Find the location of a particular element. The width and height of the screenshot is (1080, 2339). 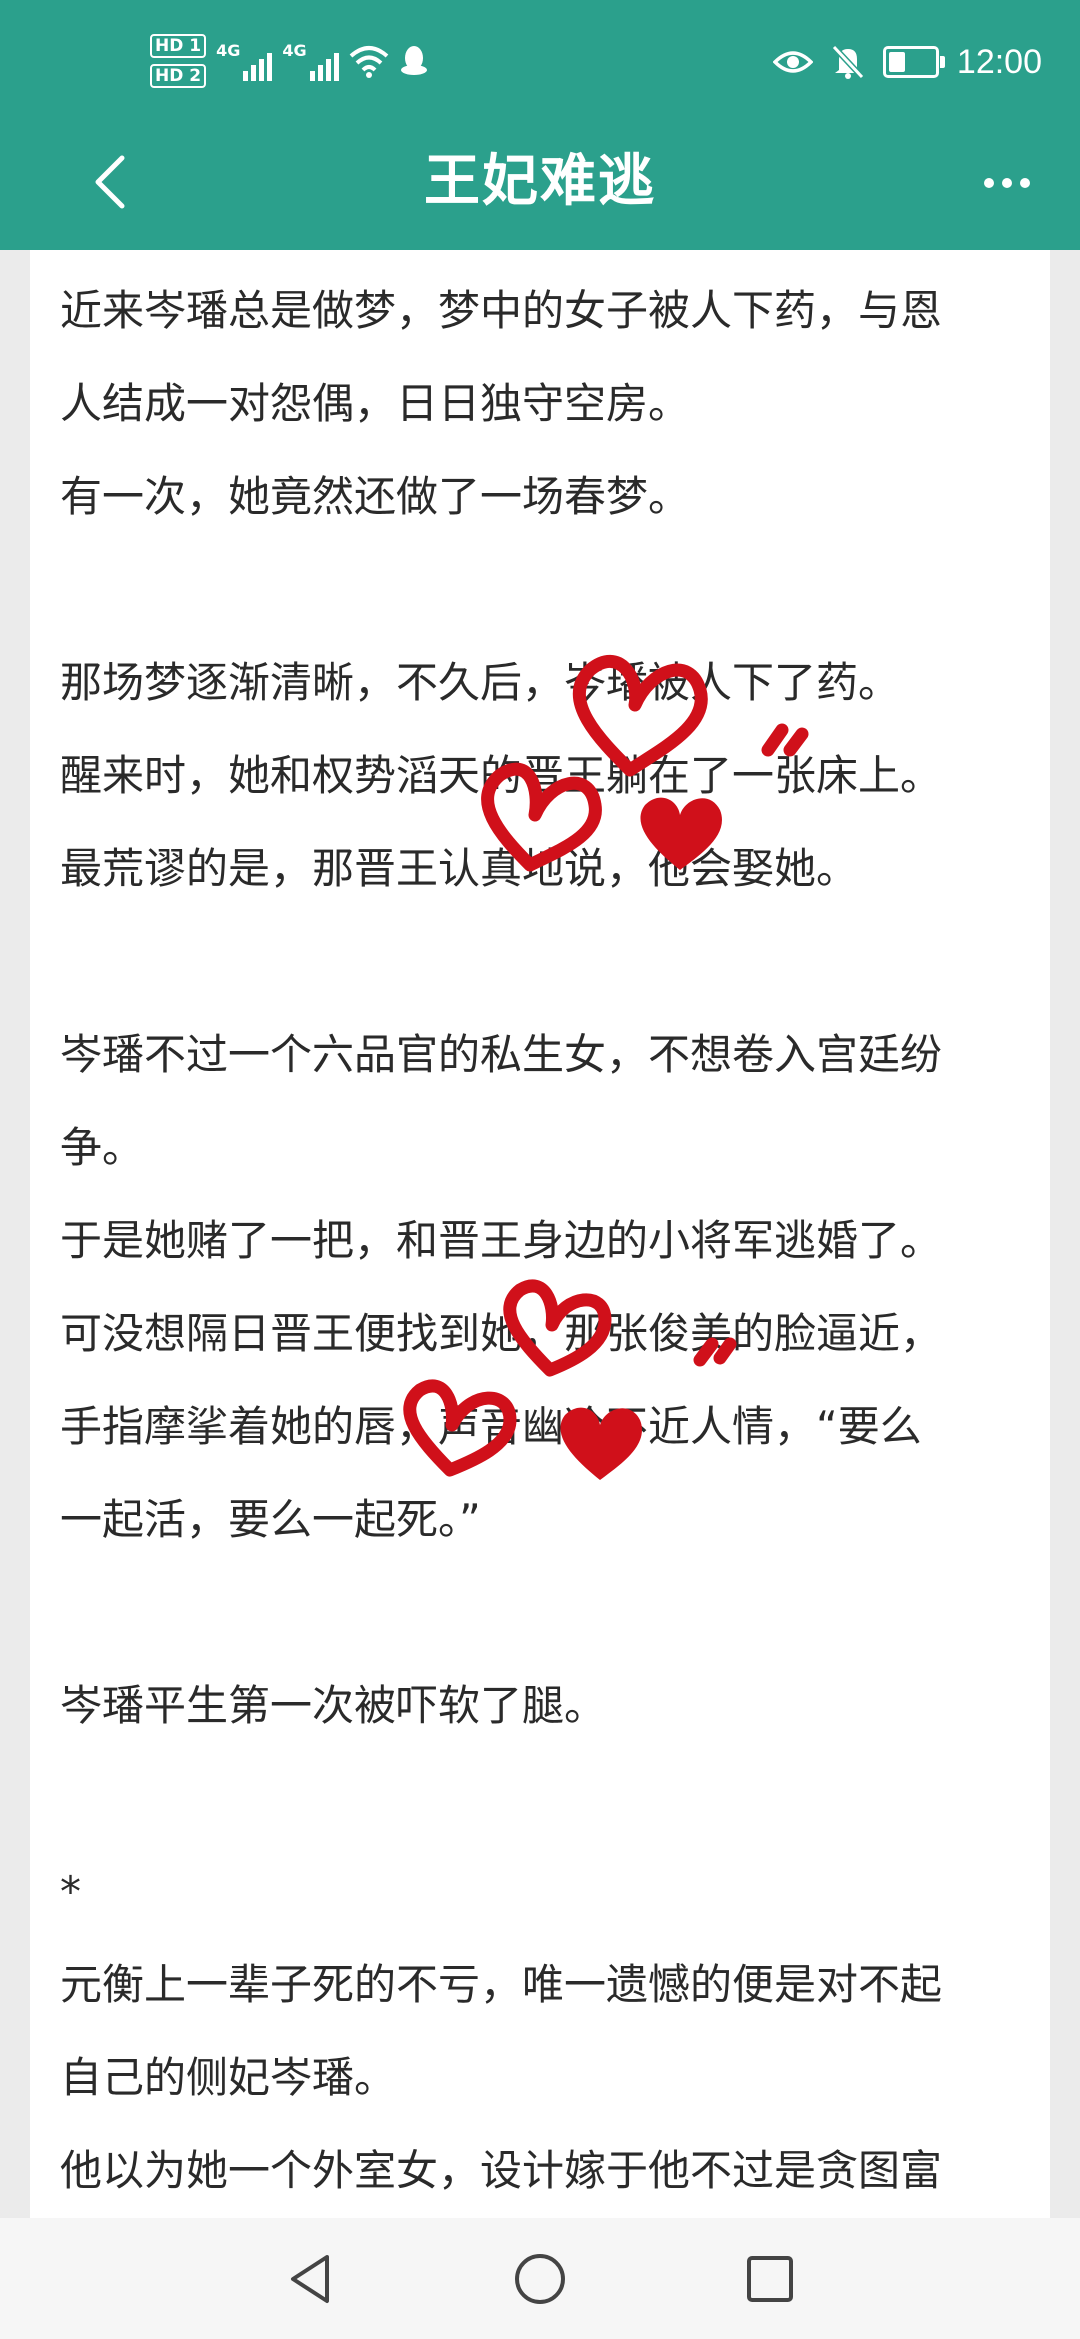

text-line: 那场梦逐渐清晰，不久后，岑璠被人下了药。 is located at coordinates (480, 682).